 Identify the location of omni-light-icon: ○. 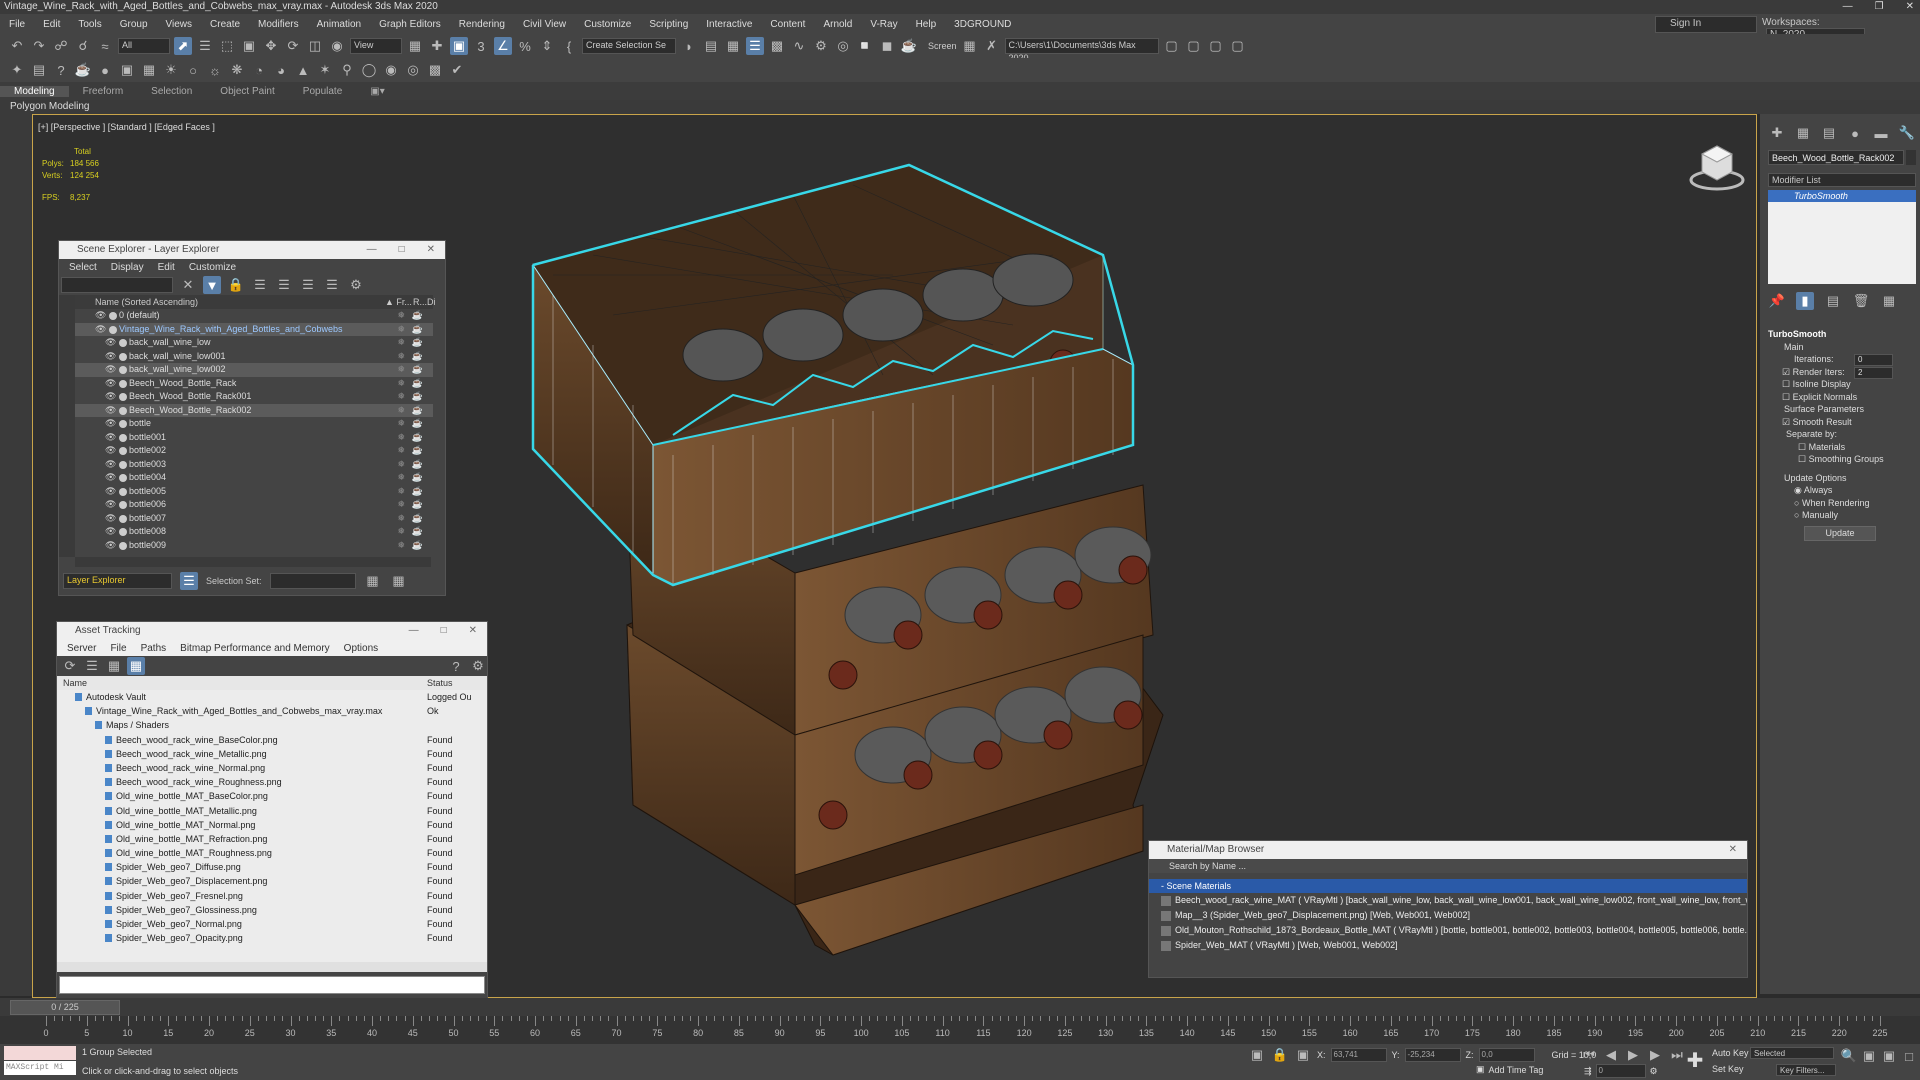
(193, 70).